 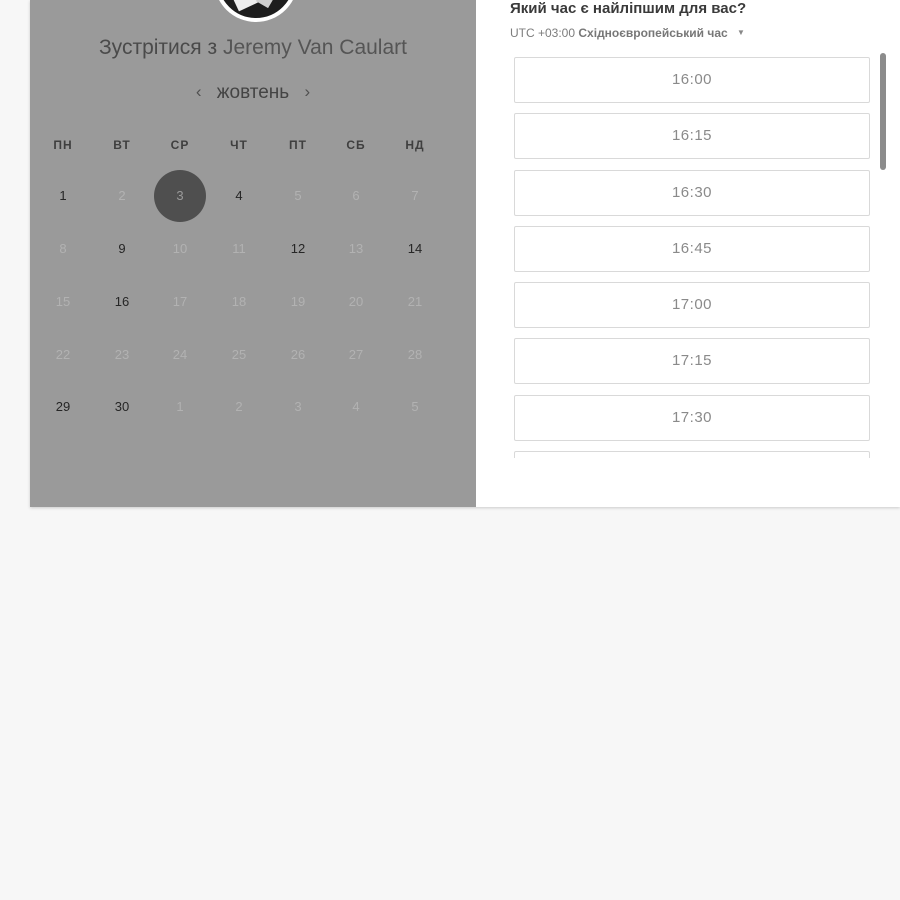 What do you see at coordinates (122, 407) in the screenshot?
I see `calendar-day: 30` at bounding box center [122, 407].